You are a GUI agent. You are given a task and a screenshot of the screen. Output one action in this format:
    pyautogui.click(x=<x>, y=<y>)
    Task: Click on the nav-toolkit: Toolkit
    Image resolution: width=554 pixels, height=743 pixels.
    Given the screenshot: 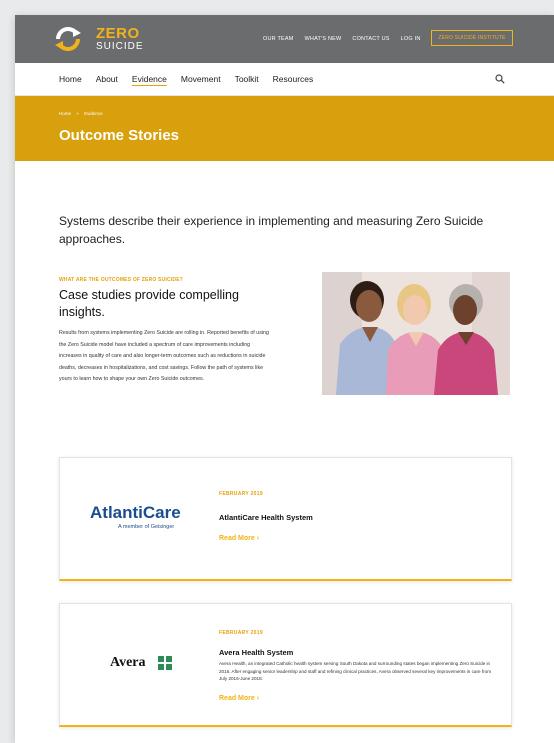 What is the action you would take?
    pyautogui.click(x=247, y=79)
    